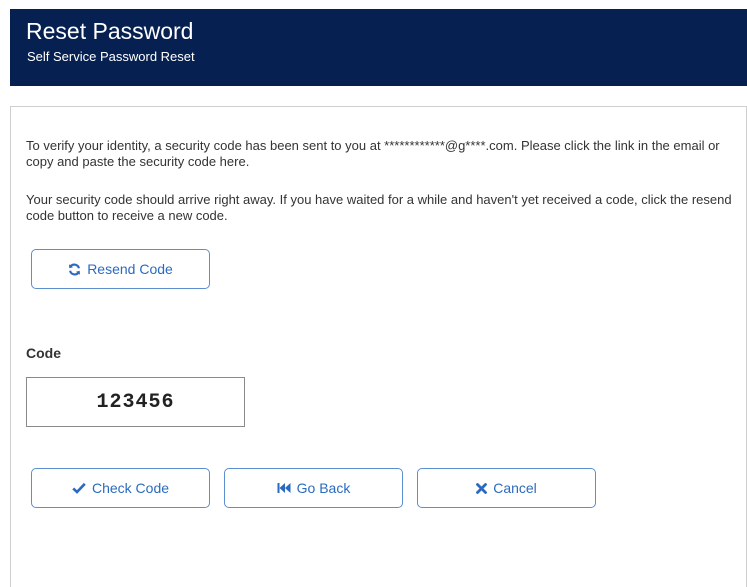 The height and width of the screenshot is (587, 747). I want to click on go-back-button: Go Back, so click(313, 488).